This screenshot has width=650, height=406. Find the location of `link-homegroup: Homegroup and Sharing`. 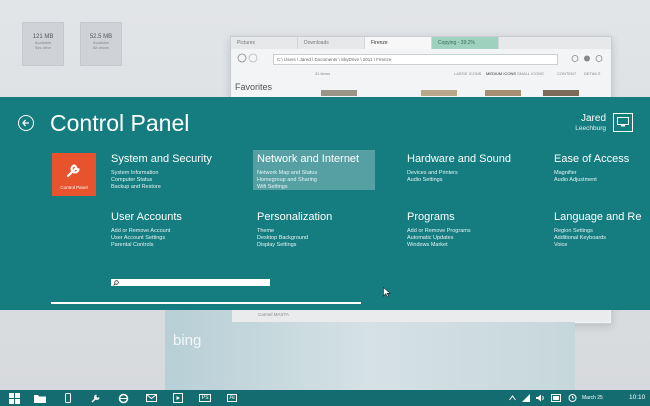

link-homegroup: Homegroup and Sharing is located at coordinates (314, 180).